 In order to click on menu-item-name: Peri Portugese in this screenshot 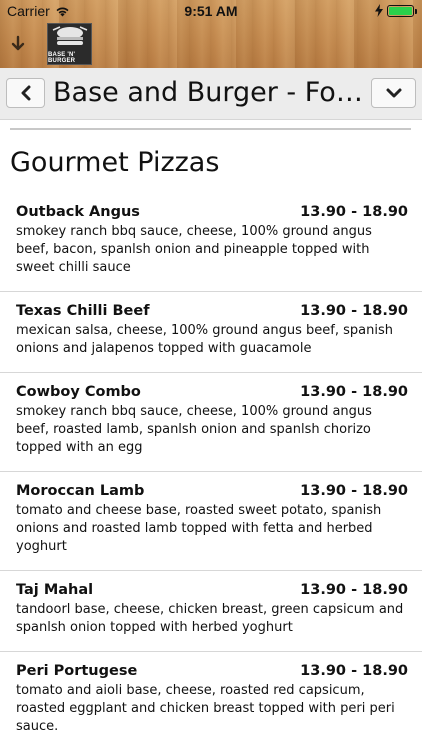, I will do `click(77, 671)`.